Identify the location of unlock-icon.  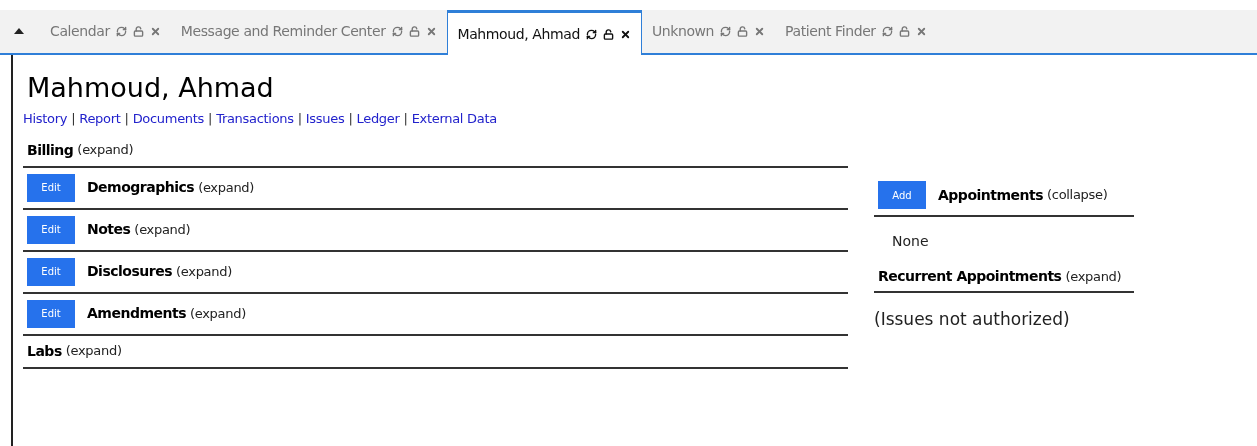
(608, 34).